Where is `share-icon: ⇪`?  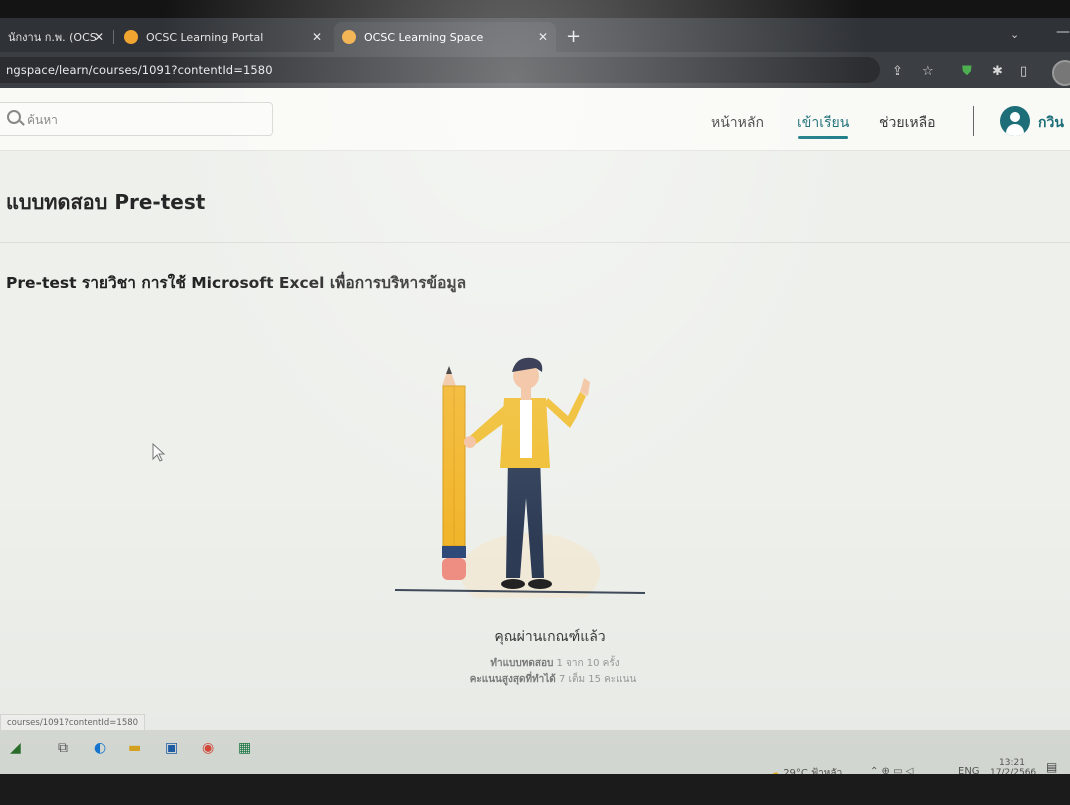
share-icon: ⇪ is located at coordinates (897, 71).